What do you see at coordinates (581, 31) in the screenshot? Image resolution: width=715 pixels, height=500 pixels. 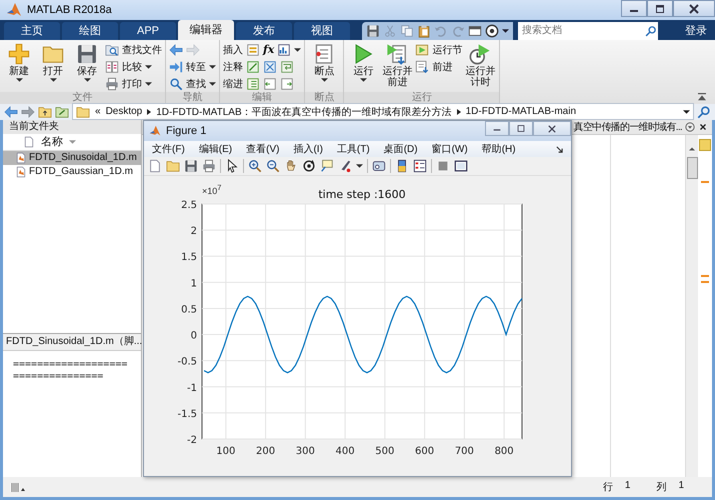 I see `search-field: 搜索文档` at bounding box center [581, 31].